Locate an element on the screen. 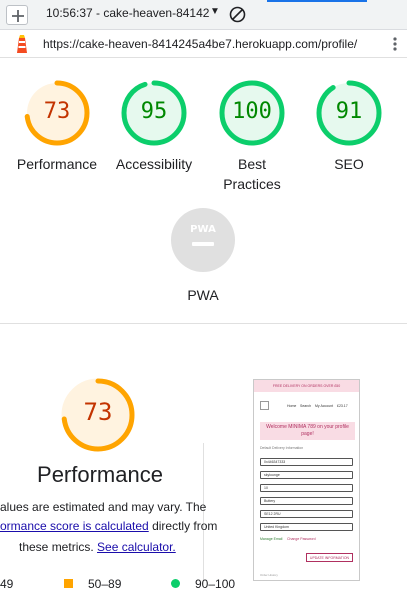 The height and width of the screenshot is (605, 407). pwa-badge-text: PWA is located at coordinates (203, 229).